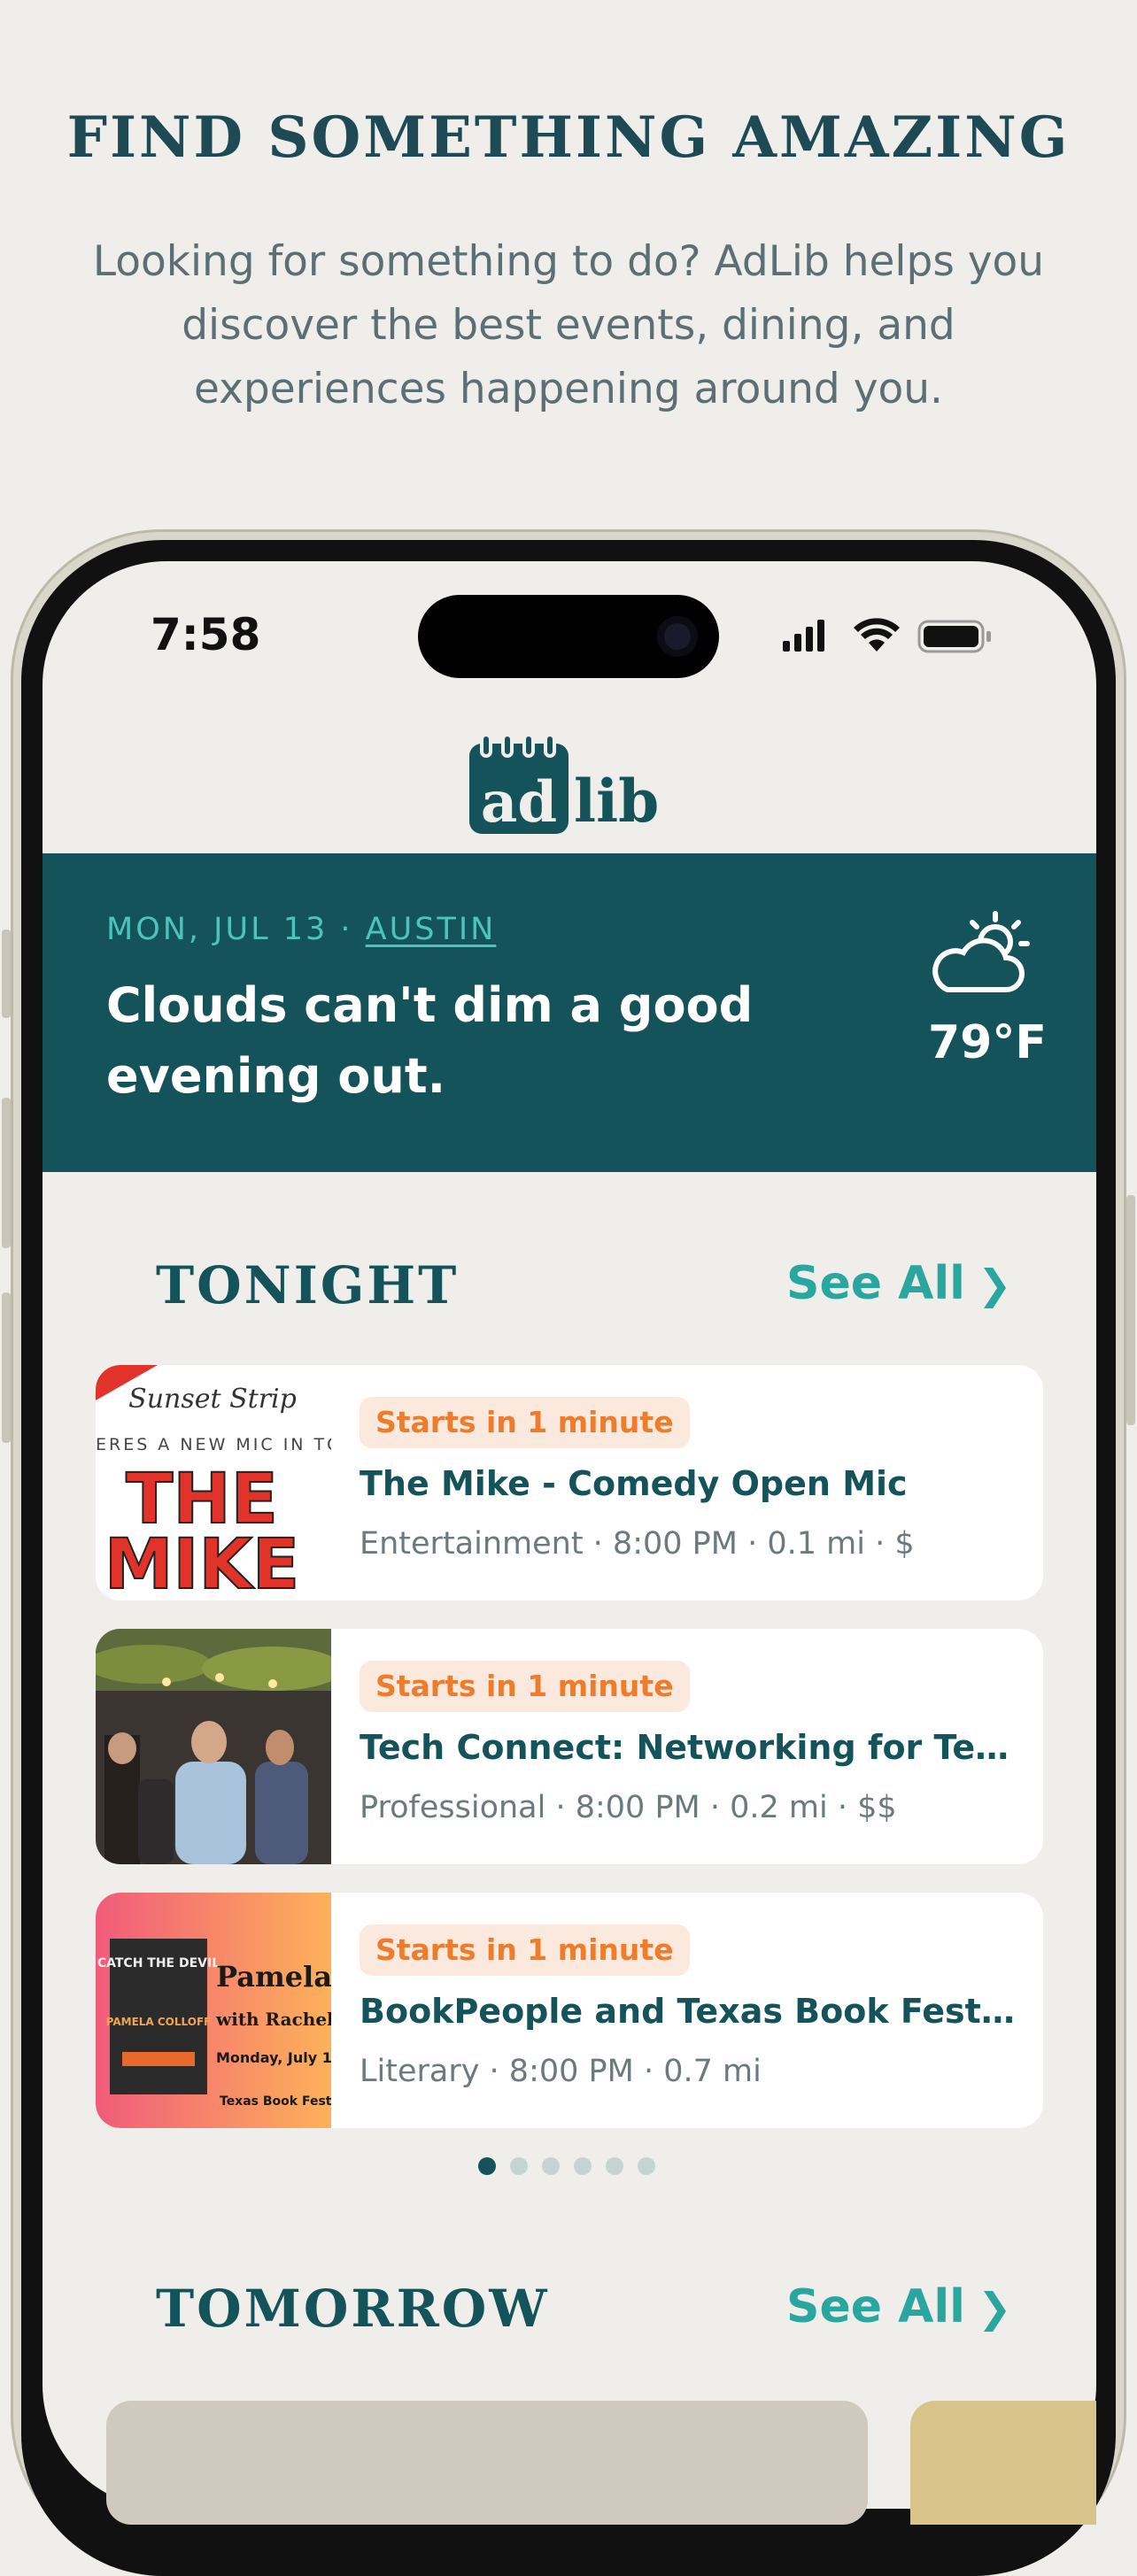 The width and height of the screenshot is (1137, 2576). What do you see at coordinates (308, 1285) in the screenshot?
I see `tonight-title: TONIGHT` at bounding box center [308, 1285].